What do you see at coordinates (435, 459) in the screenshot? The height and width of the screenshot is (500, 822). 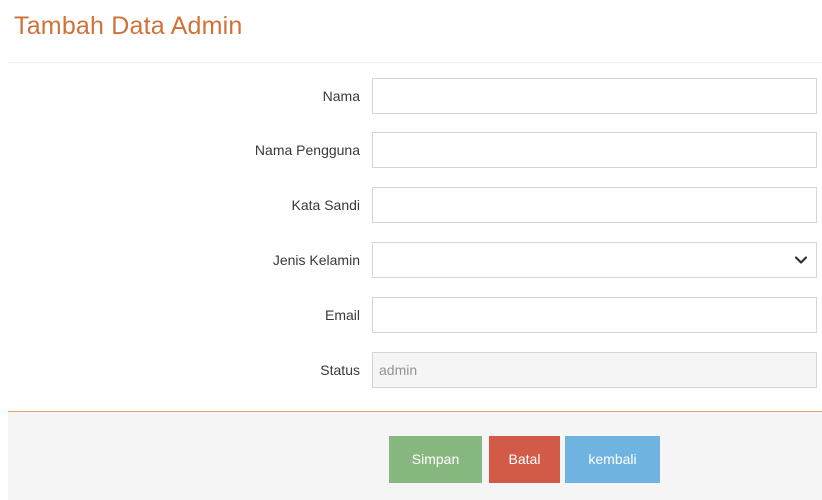 I see `save-button: Simpan` at bounding box center [435, 459].